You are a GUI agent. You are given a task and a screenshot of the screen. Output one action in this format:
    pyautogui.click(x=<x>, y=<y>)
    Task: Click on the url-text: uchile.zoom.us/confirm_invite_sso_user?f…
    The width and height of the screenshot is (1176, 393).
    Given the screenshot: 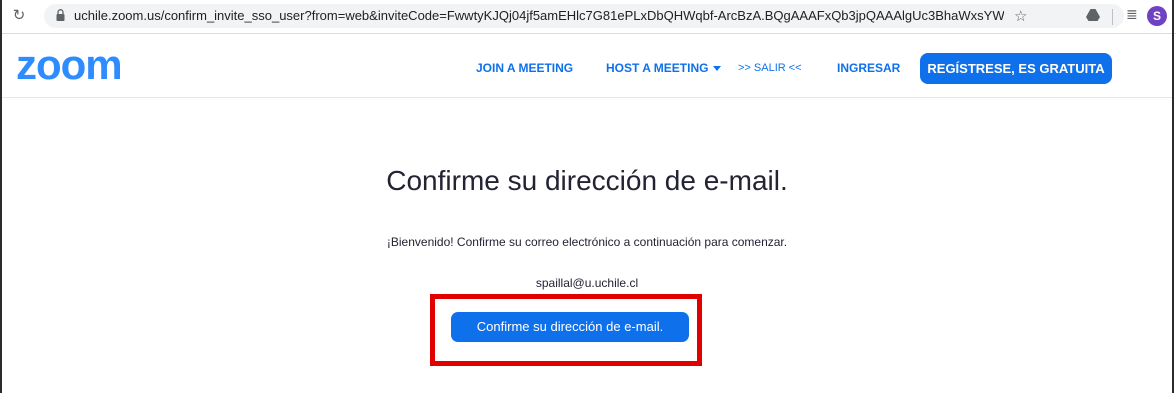 What is the action you would take?
    pyautogui.click(x=539, y=15)
    